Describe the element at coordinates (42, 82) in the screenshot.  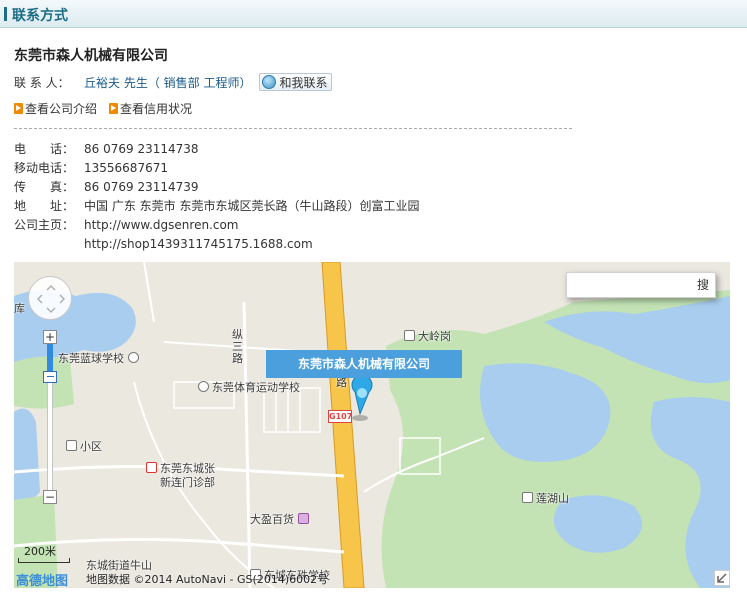
I see `contact-label: 联 系 人：` at that location.